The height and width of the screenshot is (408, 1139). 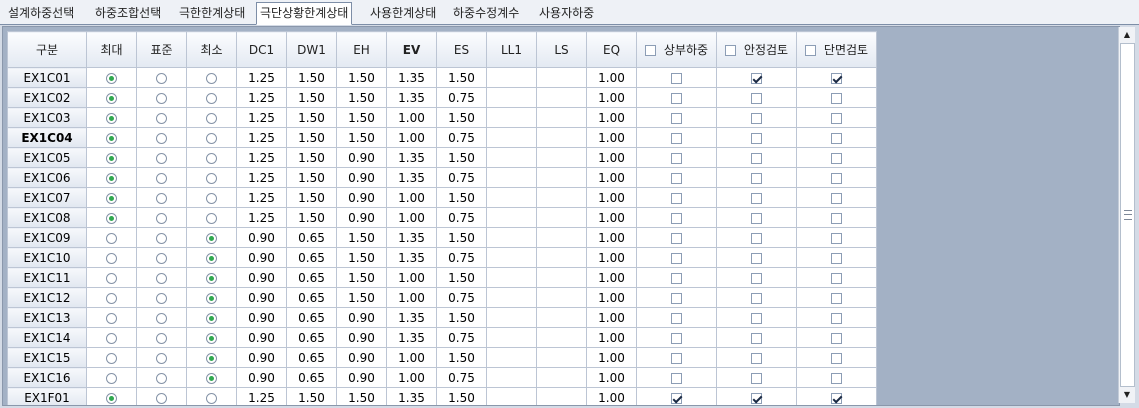 What do you see at coordinates (47, 377) in the screenshot?
I see `row-header-cell: EX1C16` at bounding box center [47, 377].